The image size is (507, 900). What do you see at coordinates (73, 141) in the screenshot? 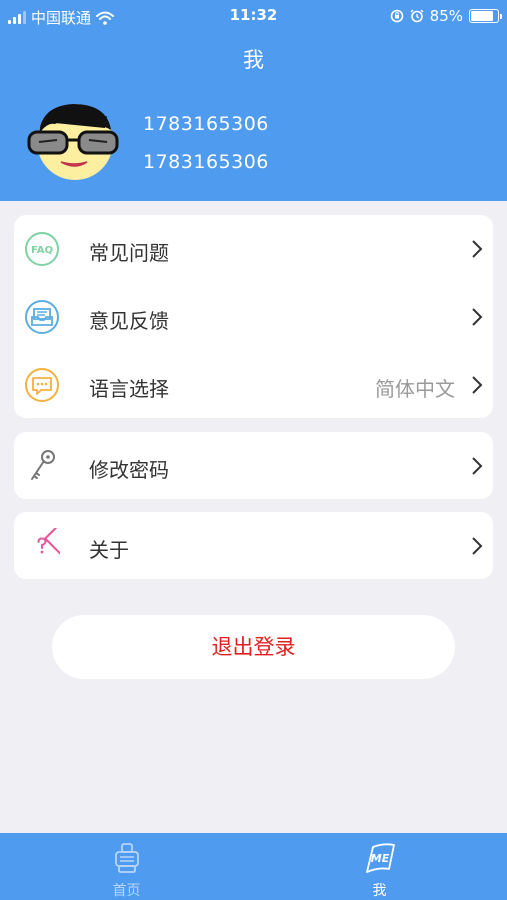
I see `avatar` at bounding box center [73, 141].